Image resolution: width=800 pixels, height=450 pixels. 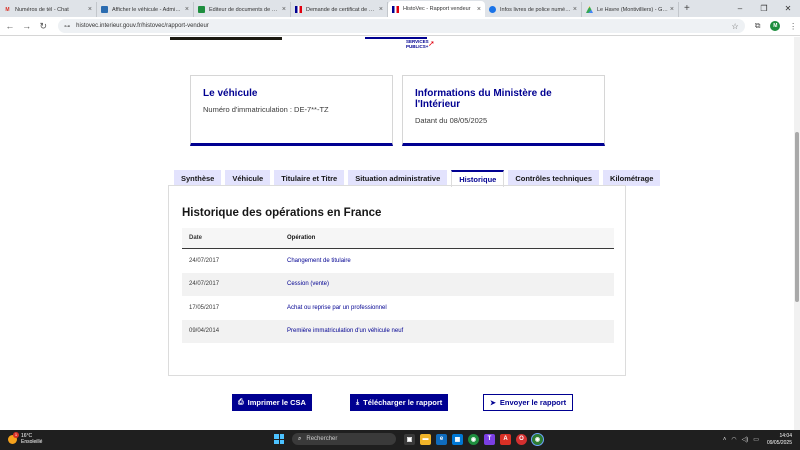 I want to click on table-row: 24/07/2017 Changement de titulaire, so click(x=398, y=261).